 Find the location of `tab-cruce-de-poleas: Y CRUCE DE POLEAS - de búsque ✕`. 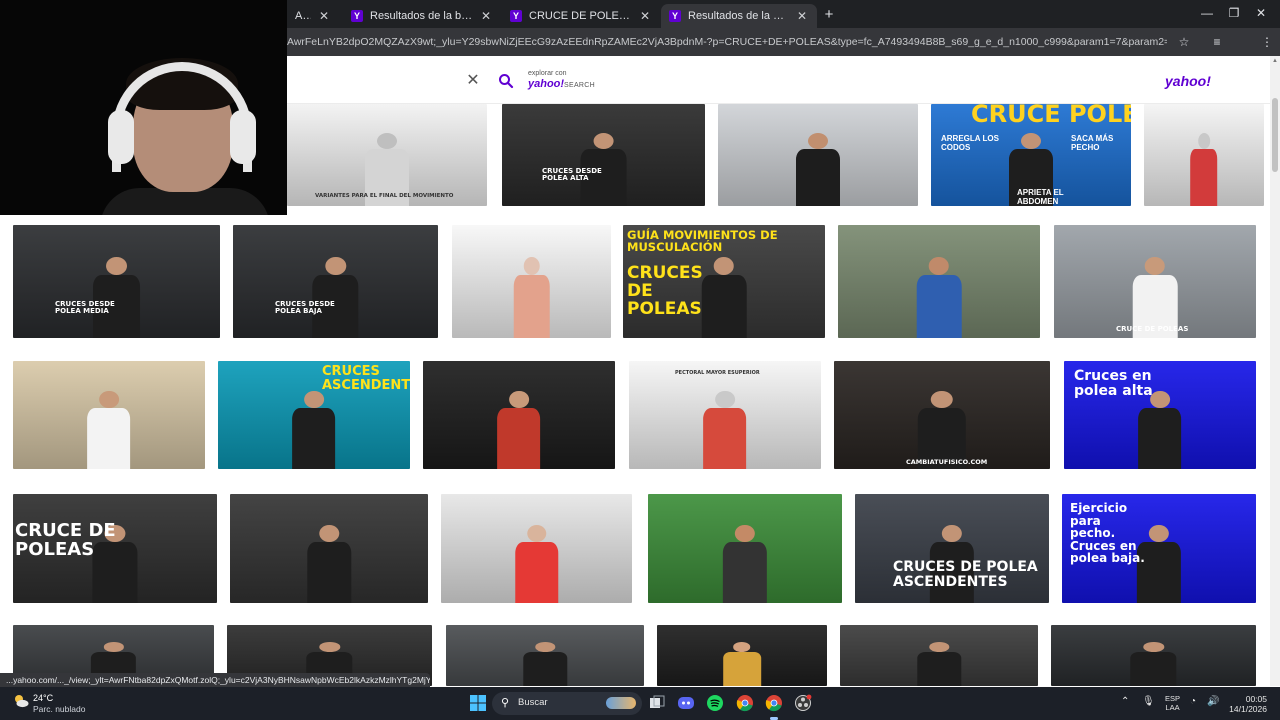

tab-cruce-de-poleas: Y CRUCE DE POLEAS - de búsque ✕ is located at coordinates (581, 16).